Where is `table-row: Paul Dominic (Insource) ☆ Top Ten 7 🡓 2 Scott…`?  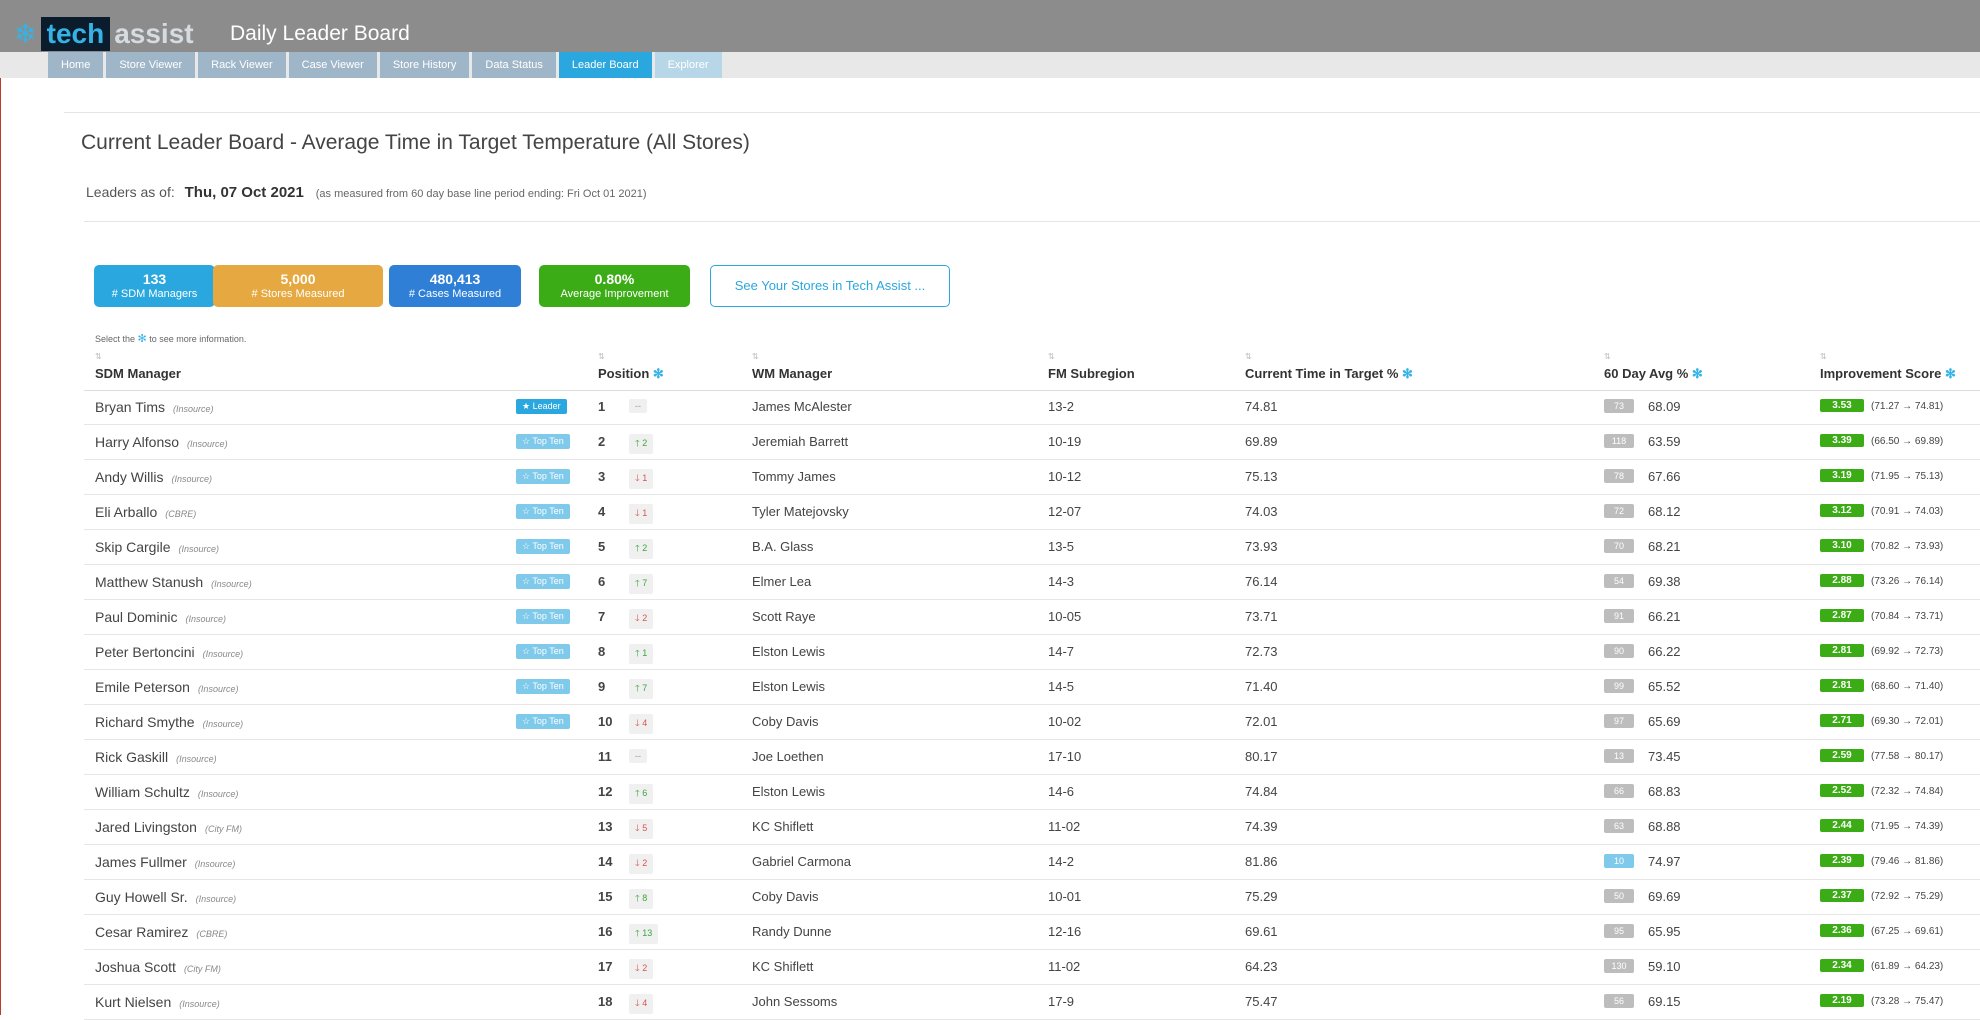 table-row: Paul Dominic (Insource) ☆ Top Ten 7 🡓 2 Scott… is located at coordinates (1032, 617).